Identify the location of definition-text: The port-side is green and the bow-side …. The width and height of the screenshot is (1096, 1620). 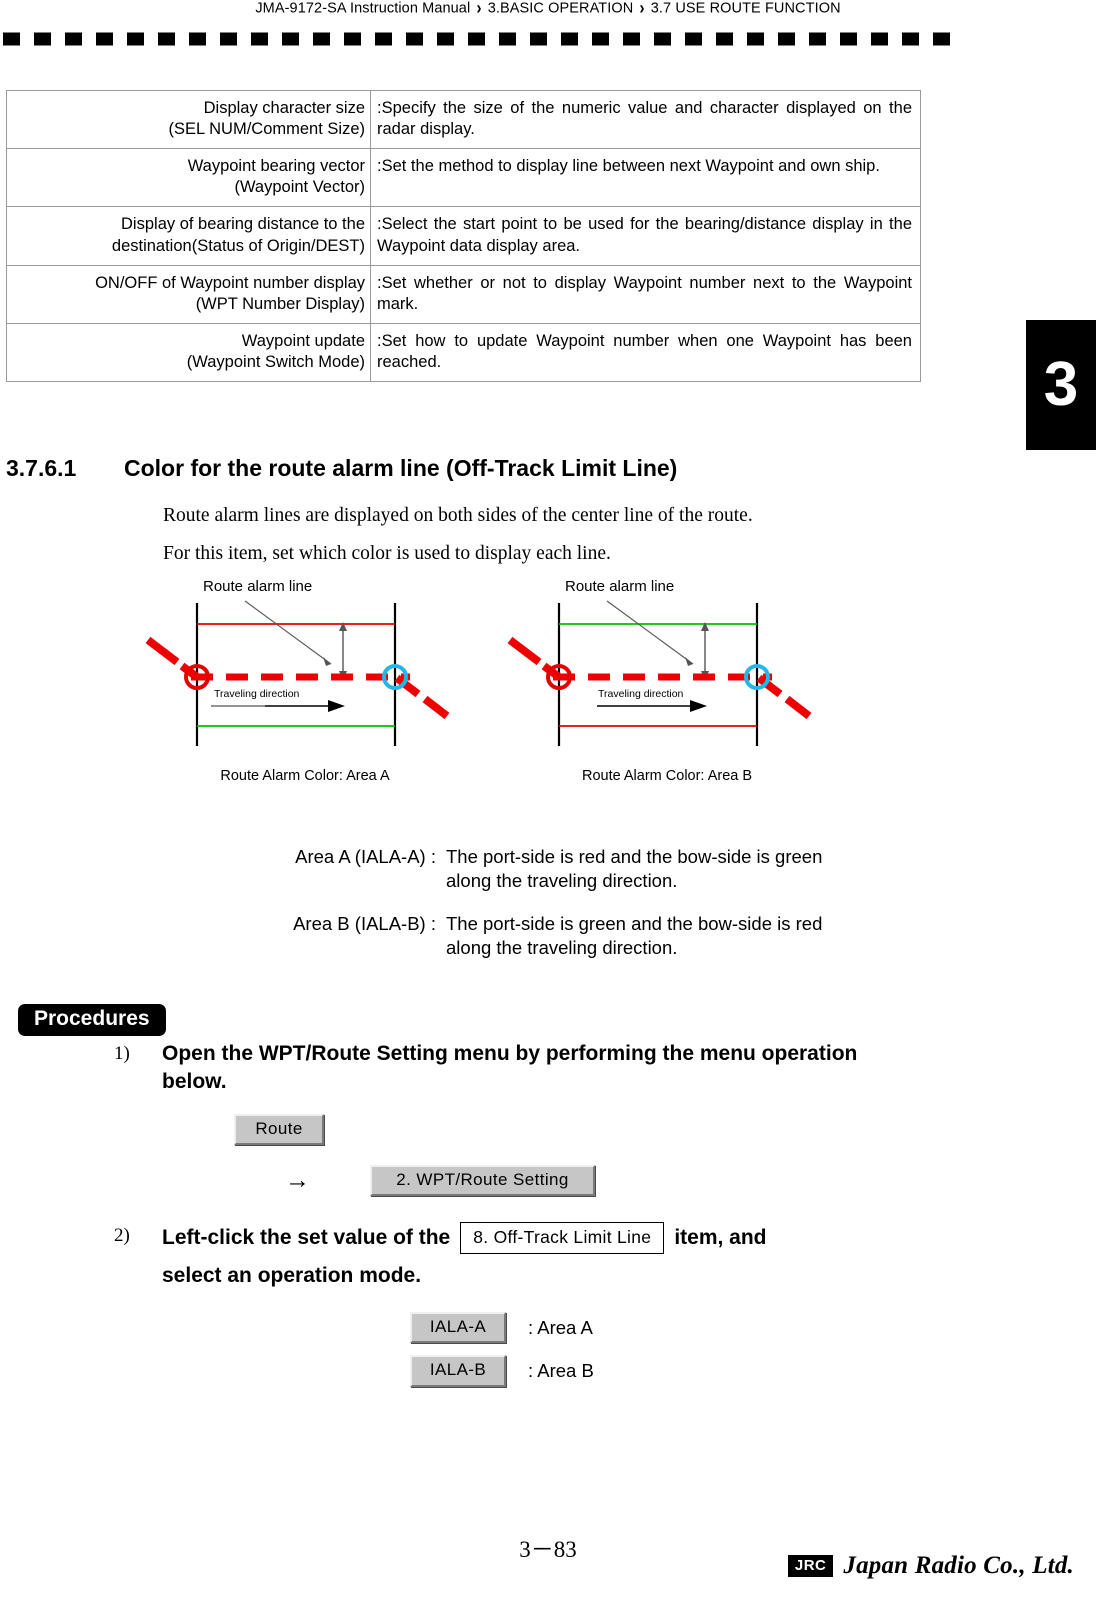
(658, 936).